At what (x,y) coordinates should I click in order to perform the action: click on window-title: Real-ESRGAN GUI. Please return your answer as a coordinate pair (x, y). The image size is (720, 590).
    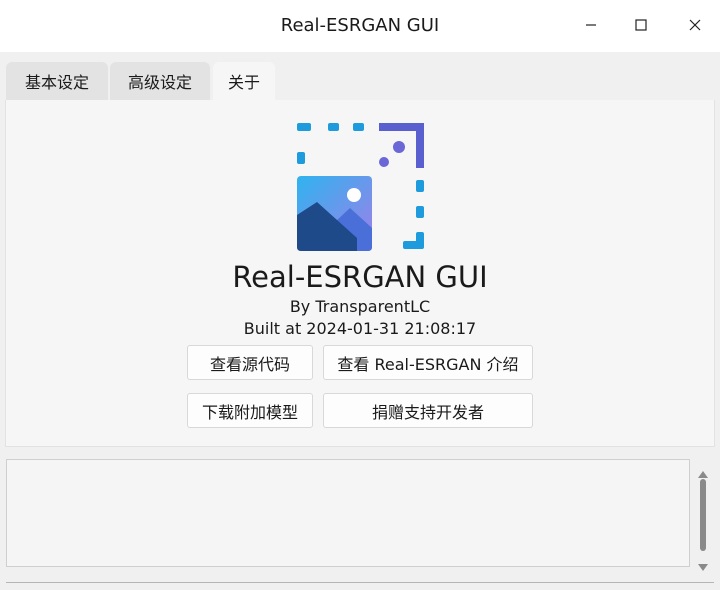
    Looking at the image, I should click on (360, 25).